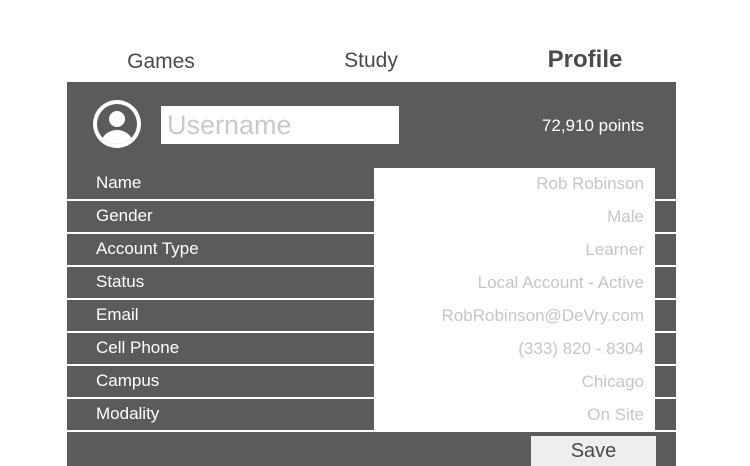 This screenshot has width=750, height=466. Describe the element at coordinates (514, 414) in the screenshot. I see `field-value-modality: On Site` at that location.